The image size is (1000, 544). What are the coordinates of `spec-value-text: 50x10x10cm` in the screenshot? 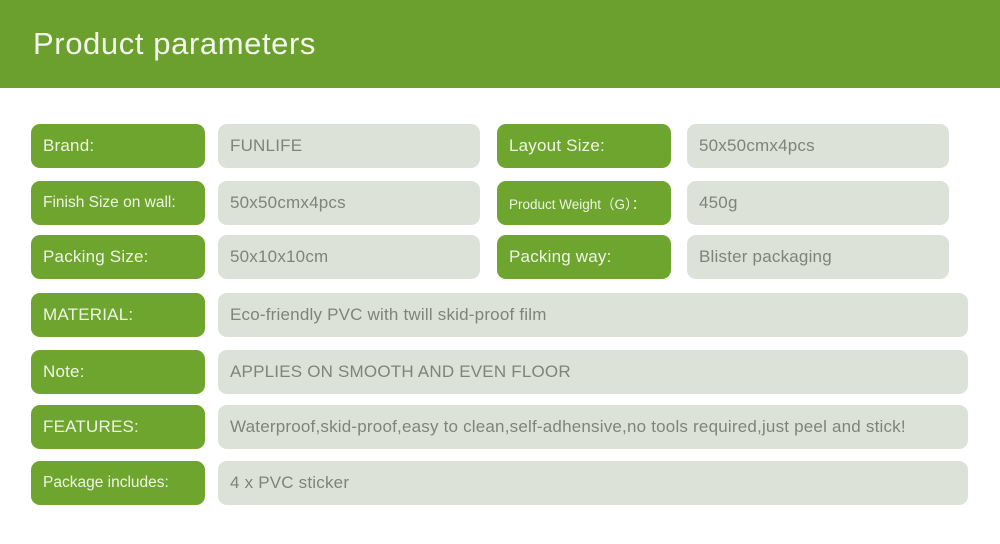 It's located at (279, 256).